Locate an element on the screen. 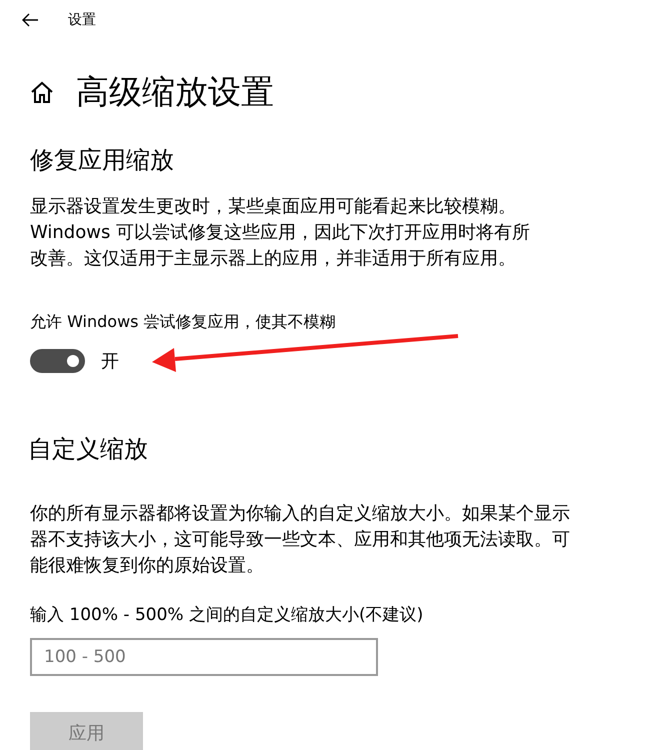  home-icon is located at coordinates (42, 92).